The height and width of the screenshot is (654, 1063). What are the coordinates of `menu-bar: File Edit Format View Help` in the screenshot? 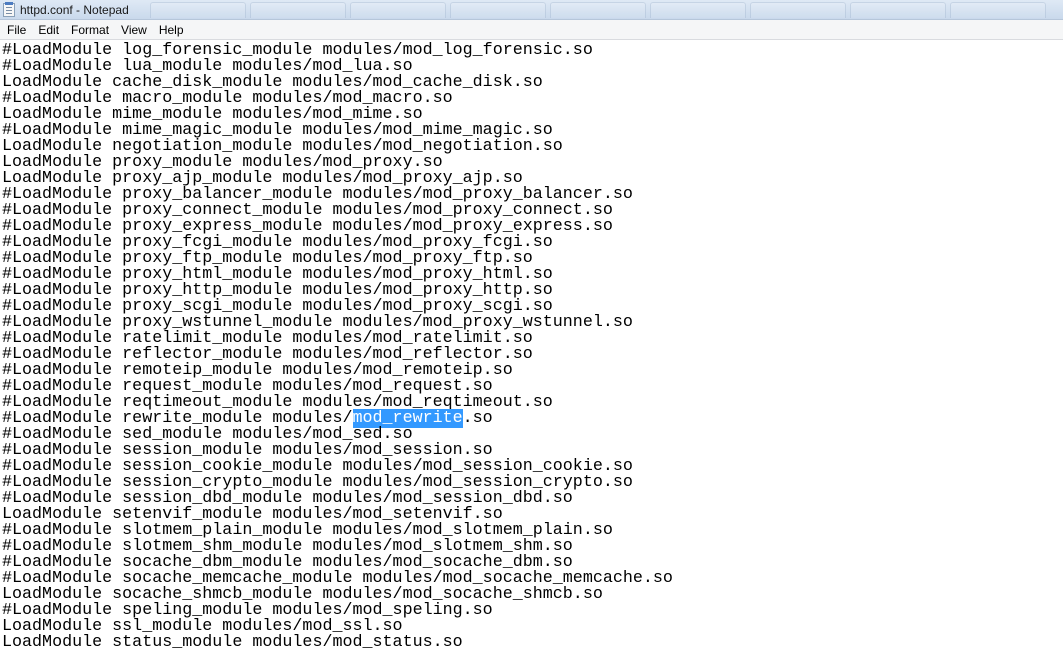 It's located at (531, 30).